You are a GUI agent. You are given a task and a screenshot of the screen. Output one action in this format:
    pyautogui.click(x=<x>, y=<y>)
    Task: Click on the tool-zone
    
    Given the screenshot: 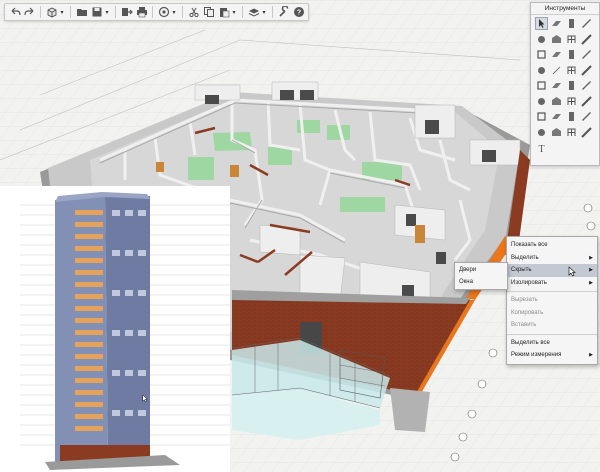 What is the action you would take?
    pyautogui.click(x=541, y=101)
    